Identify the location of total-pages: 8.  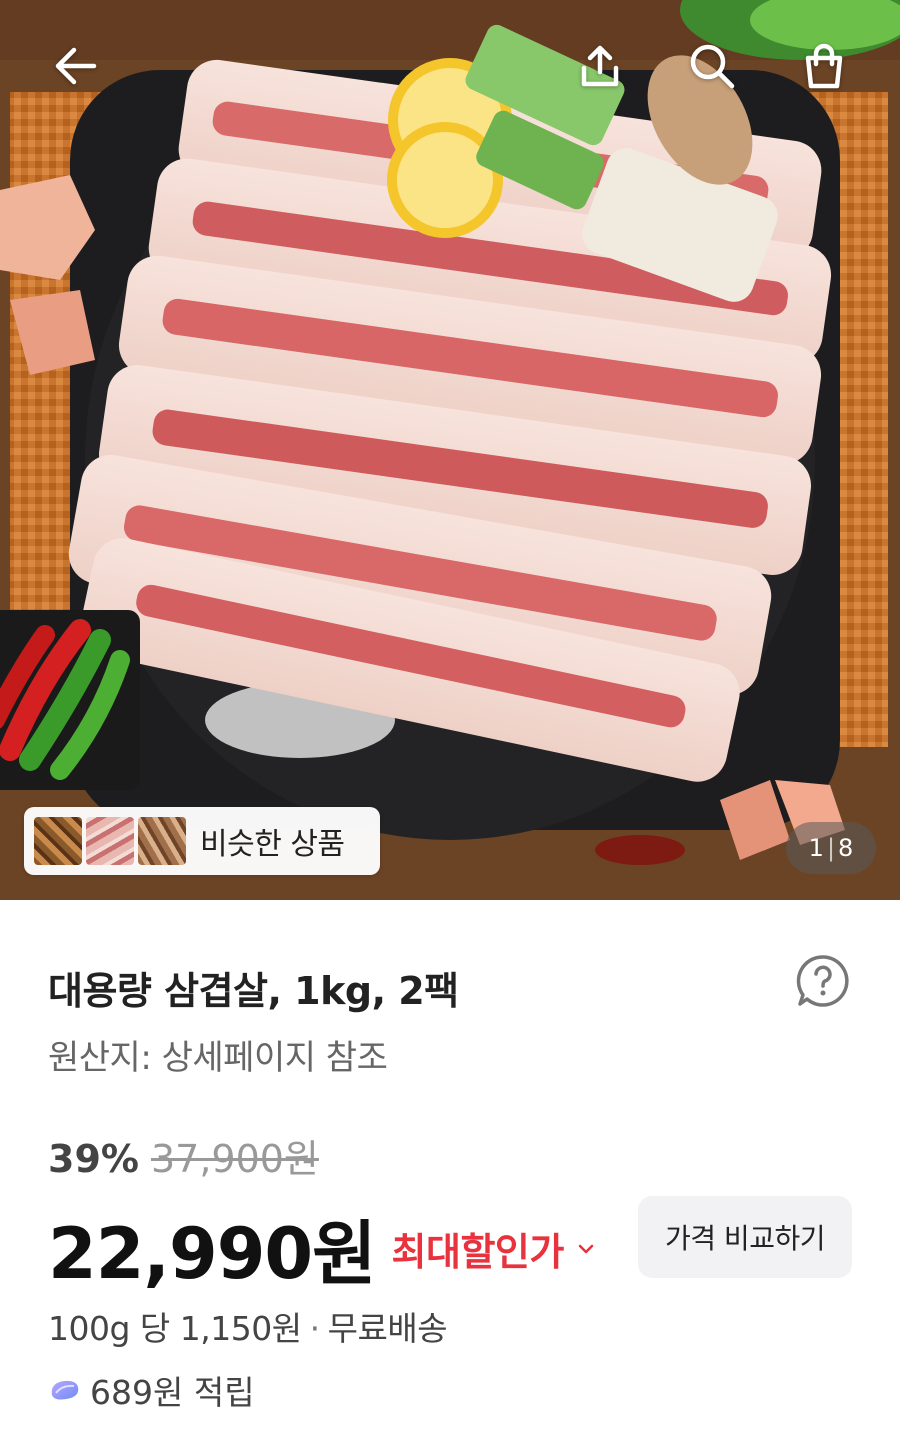
(846, 848).